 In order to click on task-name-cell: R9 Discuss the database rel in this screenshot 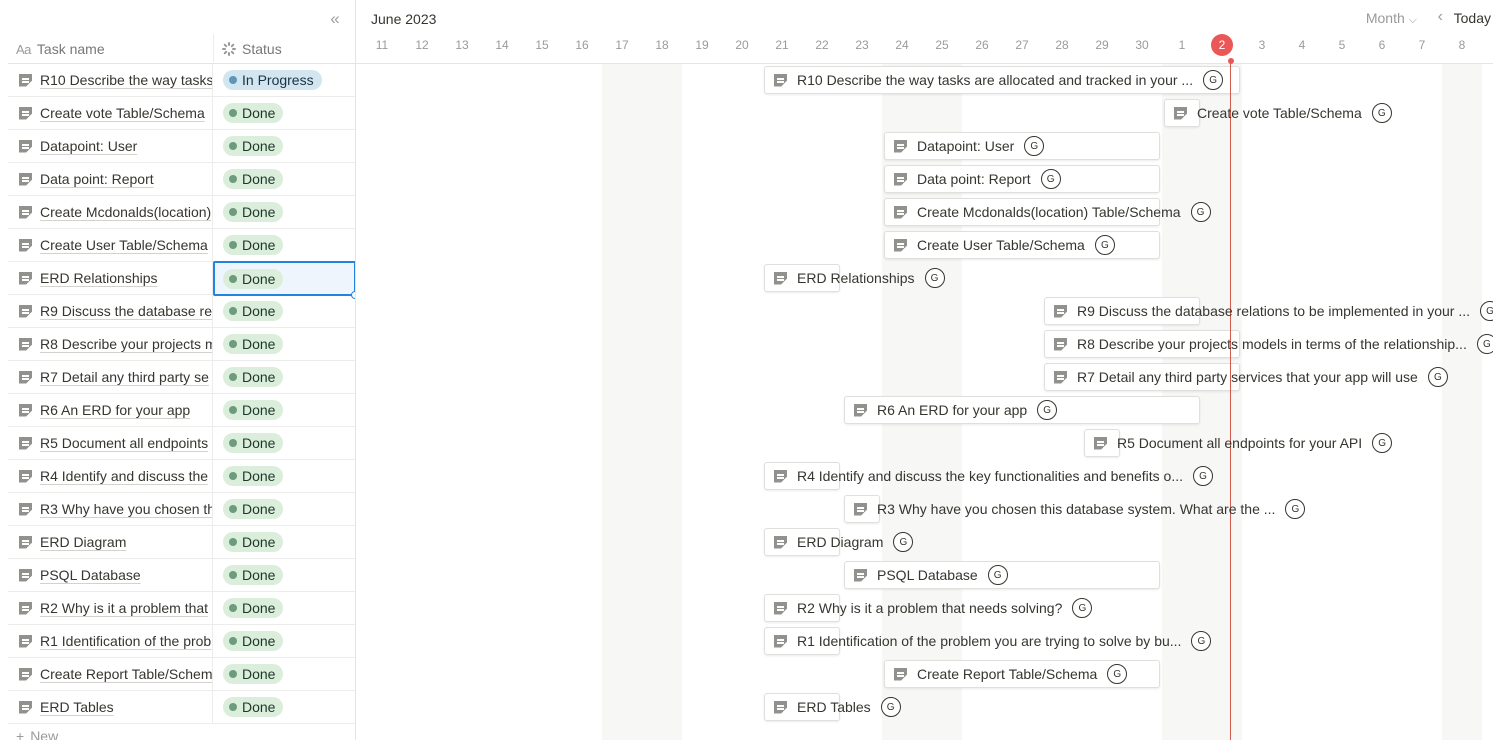, I will do `click(110, 311)`.